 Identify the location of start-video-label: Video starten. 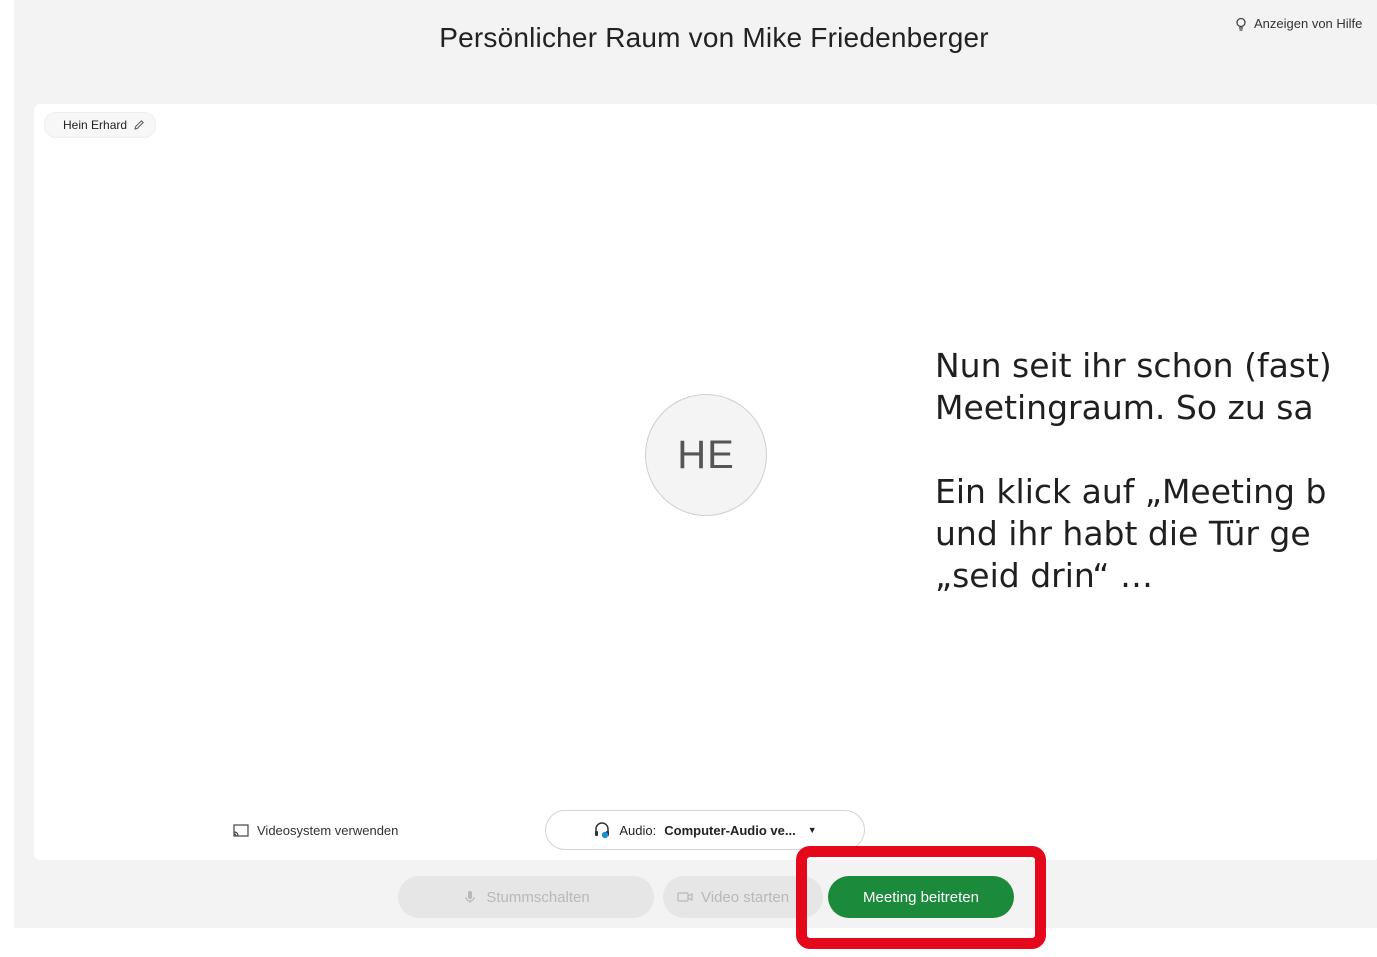
(745, 897).